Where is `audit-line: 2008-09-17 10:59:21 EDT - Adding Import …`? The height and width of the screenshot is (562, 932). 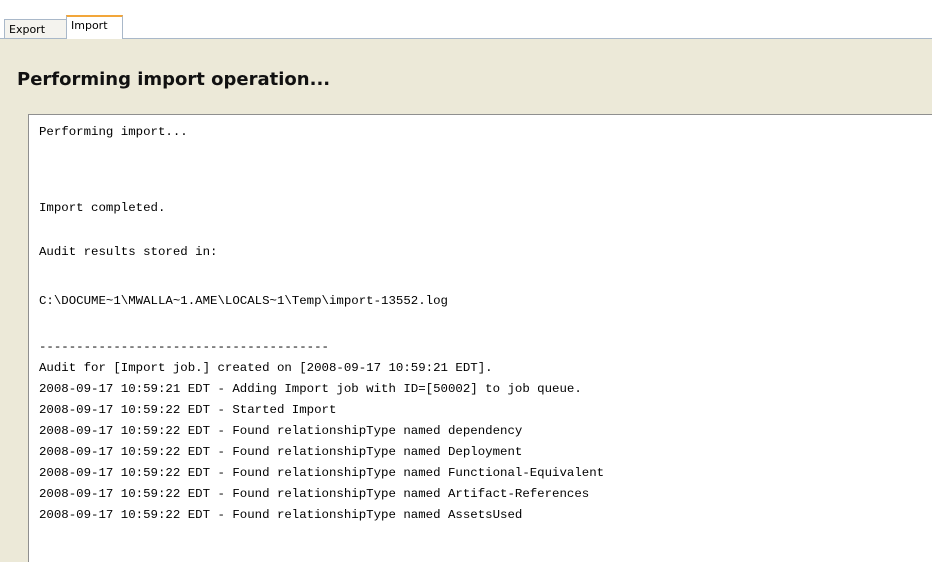
audit-line: 2008-09-17 10:59:21 EDT - Adding Import … is located at coordinates (310, 389).